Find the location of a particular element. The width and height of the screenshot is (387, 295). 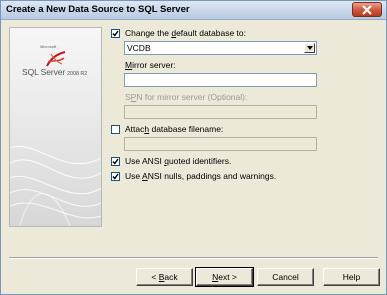

logo-product-name: SQL Server is located at coordinates (44, 72).